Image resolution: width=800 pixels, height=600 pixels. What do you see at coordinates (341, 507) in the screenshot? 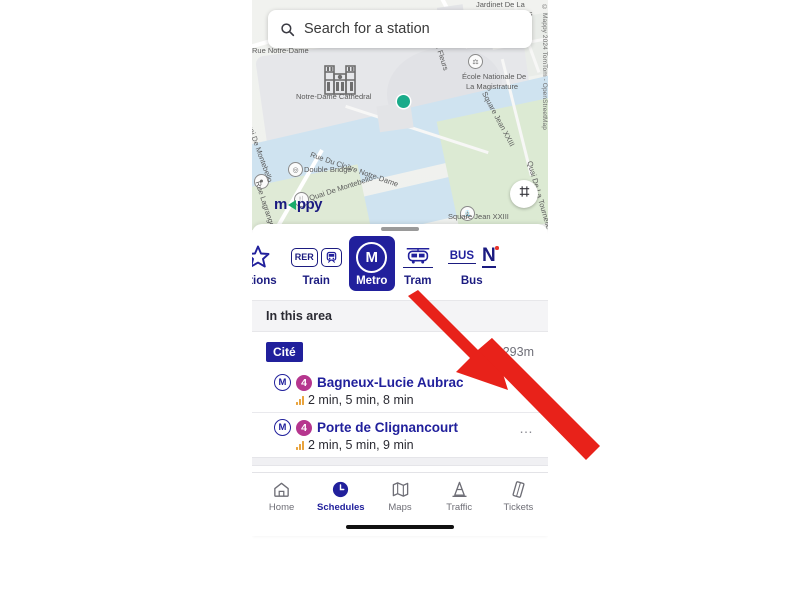
I see `nav-item-schedules-label: Schedules` at bounding box center [341, 507].